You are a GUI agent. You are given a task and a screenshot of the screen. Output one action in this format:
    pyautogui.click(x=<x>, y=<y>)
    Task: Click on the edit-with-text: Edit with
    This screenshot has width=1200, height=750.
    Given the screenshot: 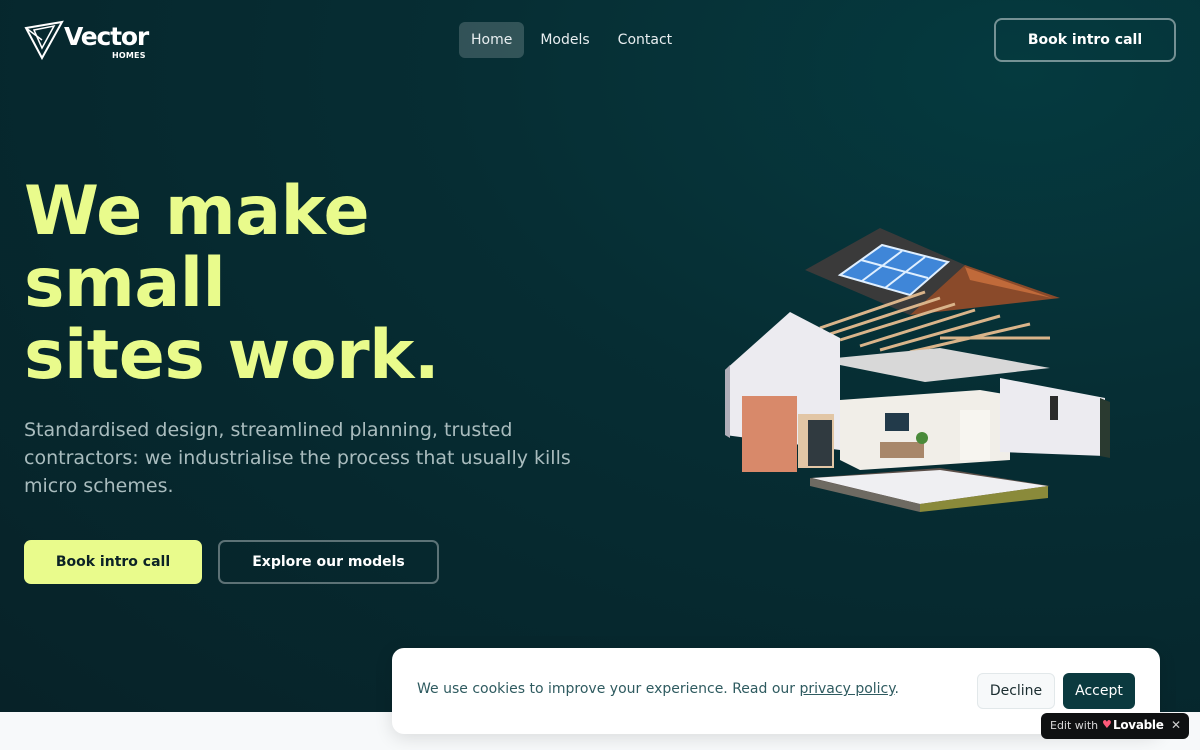 What is the action you would take?
    pyautogui.click(x=1074, y=725)
    